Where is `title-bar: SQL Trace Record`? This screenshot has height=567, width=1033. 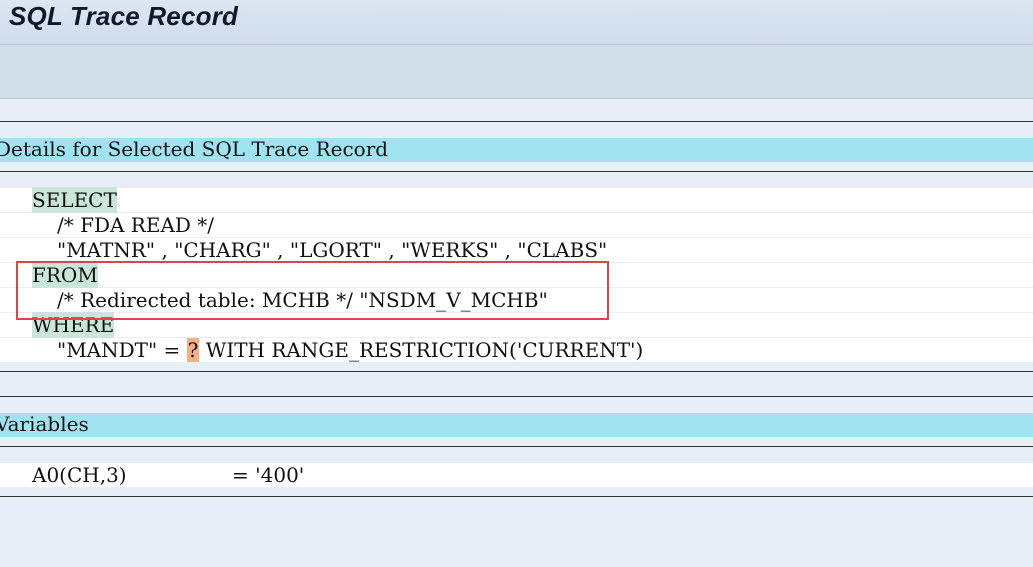
title-bar: SQL Trace Record is located at coordinates (516, 22).